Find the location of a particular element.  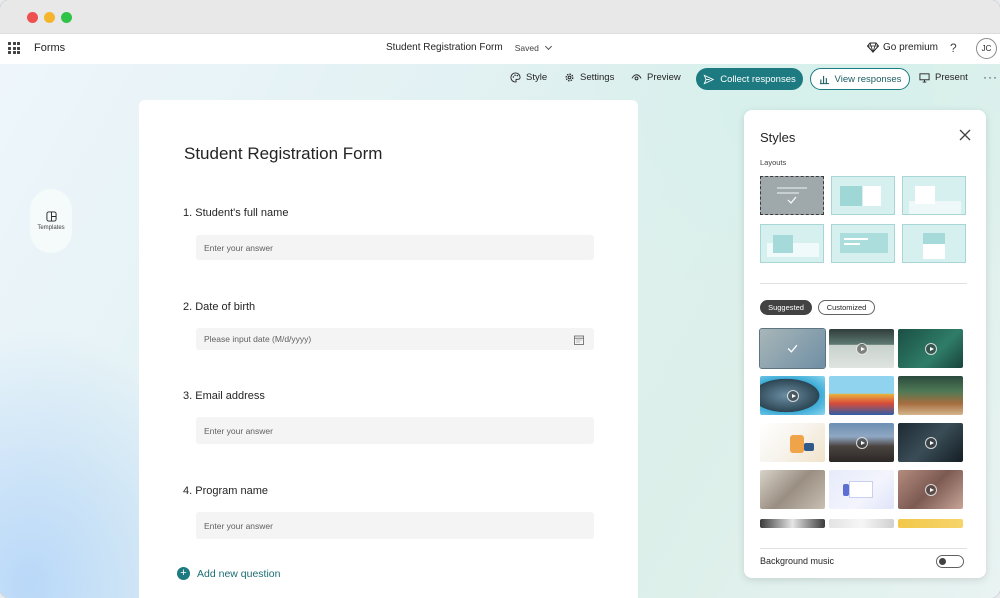

templates-icon is located at coordinates (51, 216).